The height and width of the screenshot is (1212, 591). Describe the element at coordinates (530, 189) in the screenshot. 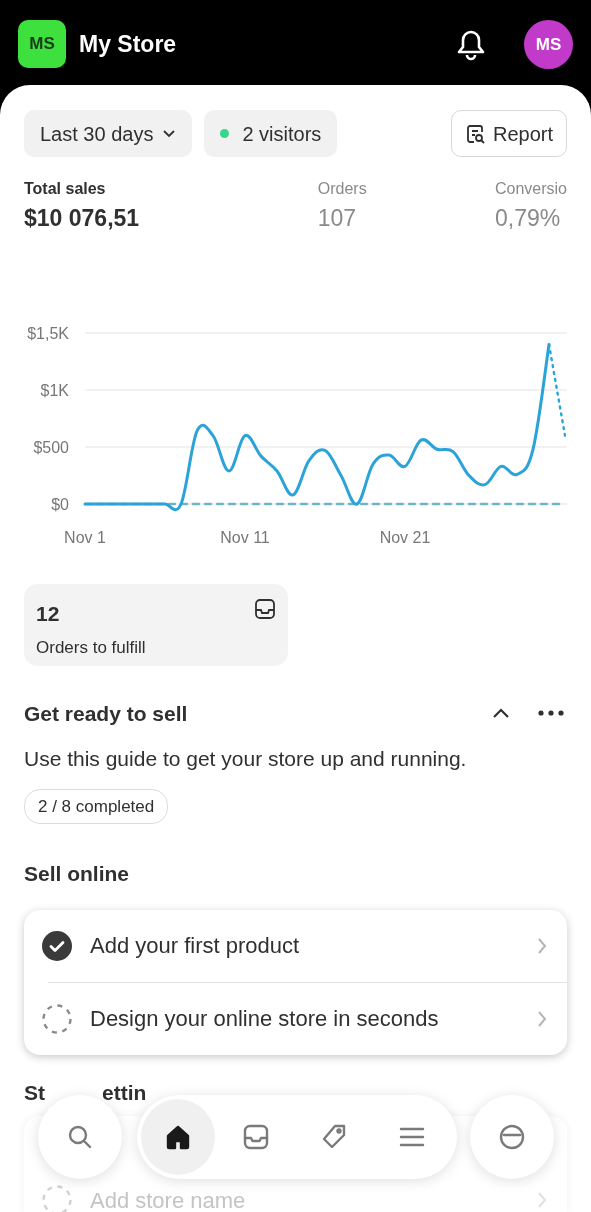

I see `metric-label: Conversio` at that location.